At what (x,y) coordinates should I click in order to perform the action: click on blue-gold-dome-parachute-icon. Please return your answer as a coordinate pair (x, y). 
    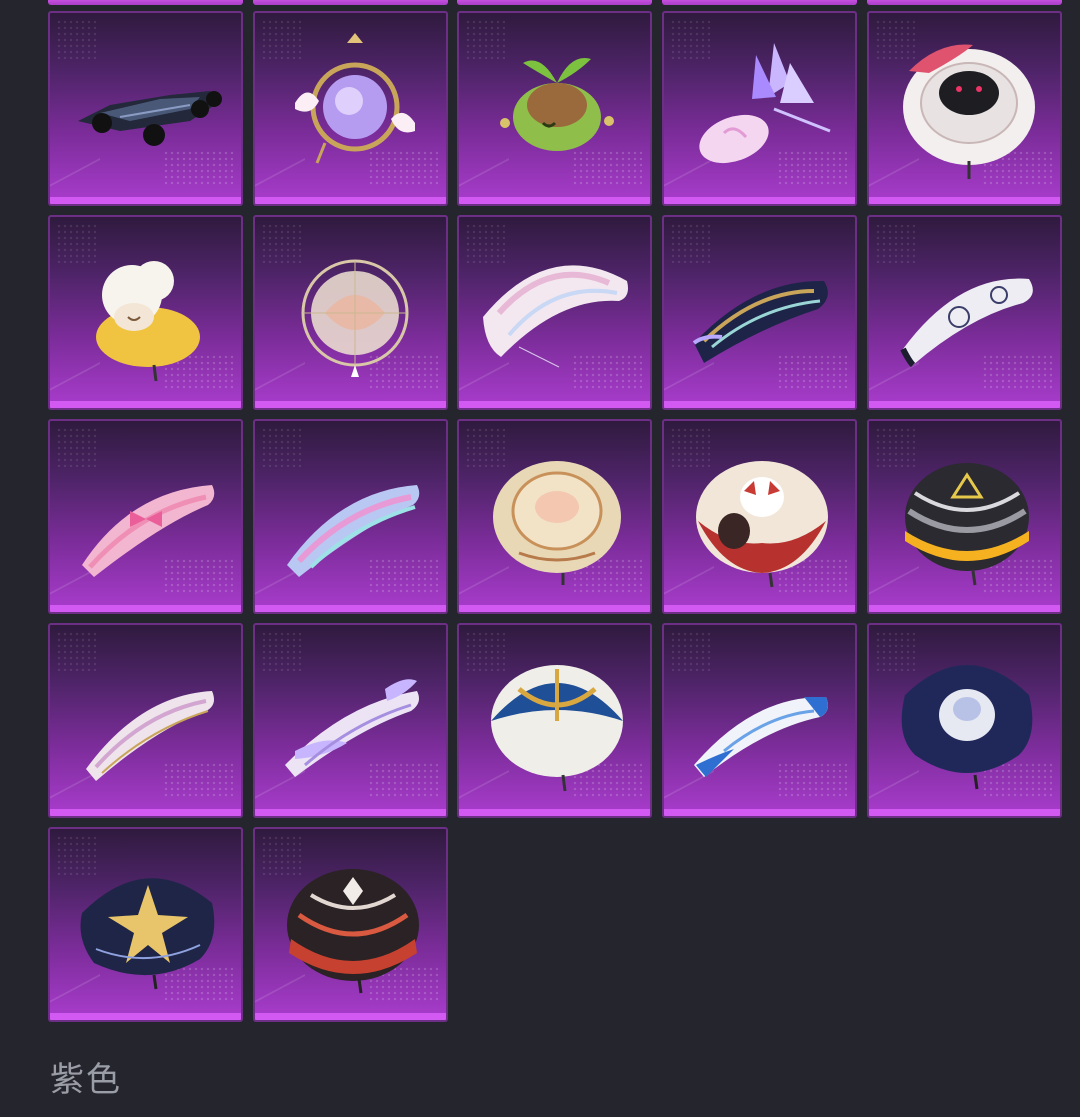
    Looking at the image, I should click on (557, 728).